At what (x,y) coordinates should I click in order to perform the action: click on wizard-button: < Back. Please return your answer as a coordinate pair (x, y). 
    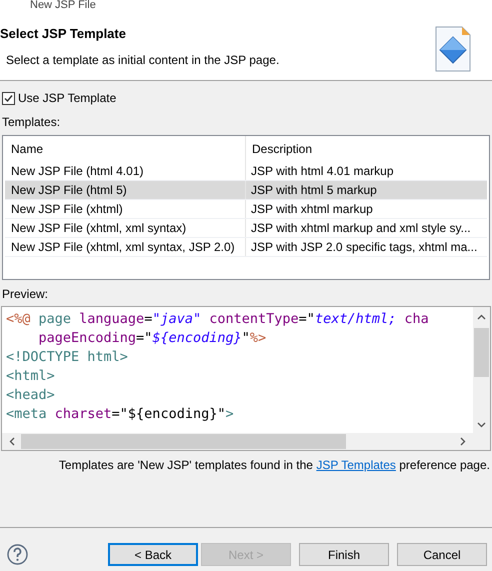
    Looking at the image, I should click on (153, 554).